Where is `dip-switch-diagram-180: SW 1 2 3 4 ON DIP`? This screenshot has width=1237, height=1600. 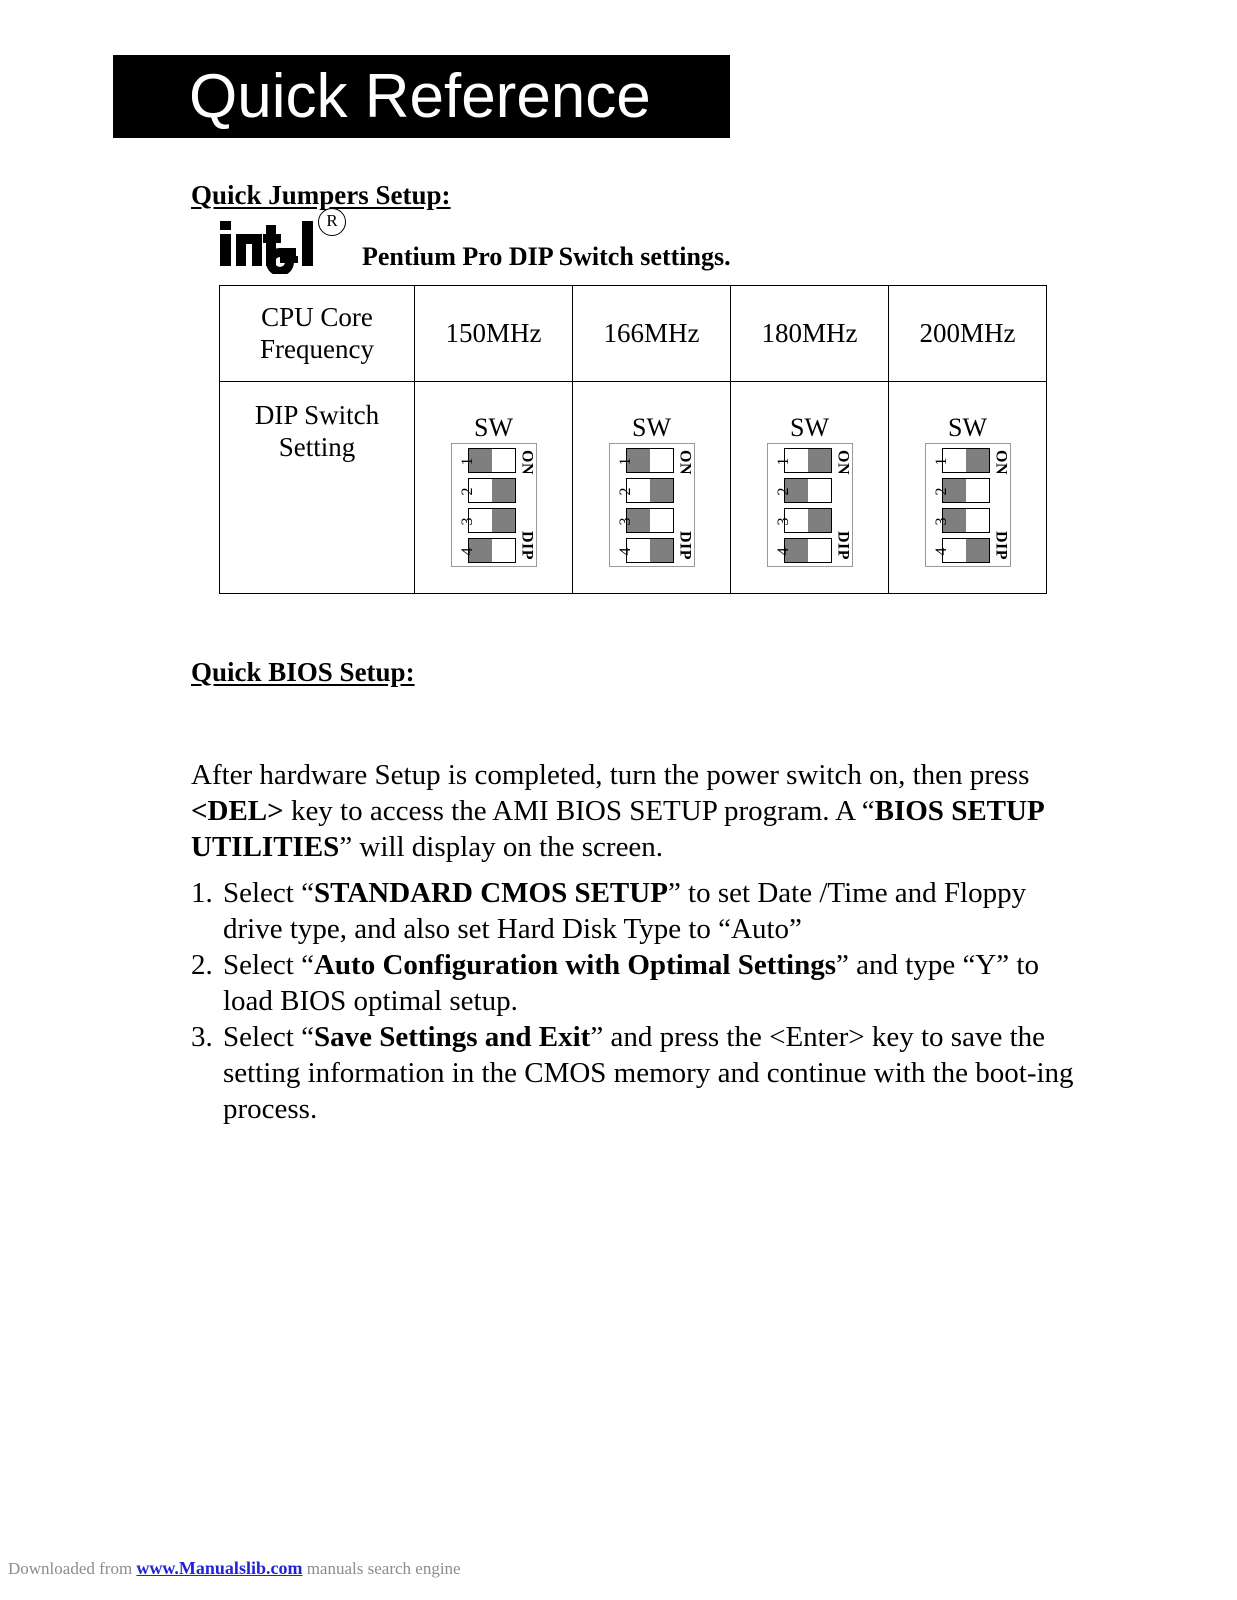 dip-switch-diagram-180: SW 1 2 3 4 ON DIP is located at coordinates (809, 488).